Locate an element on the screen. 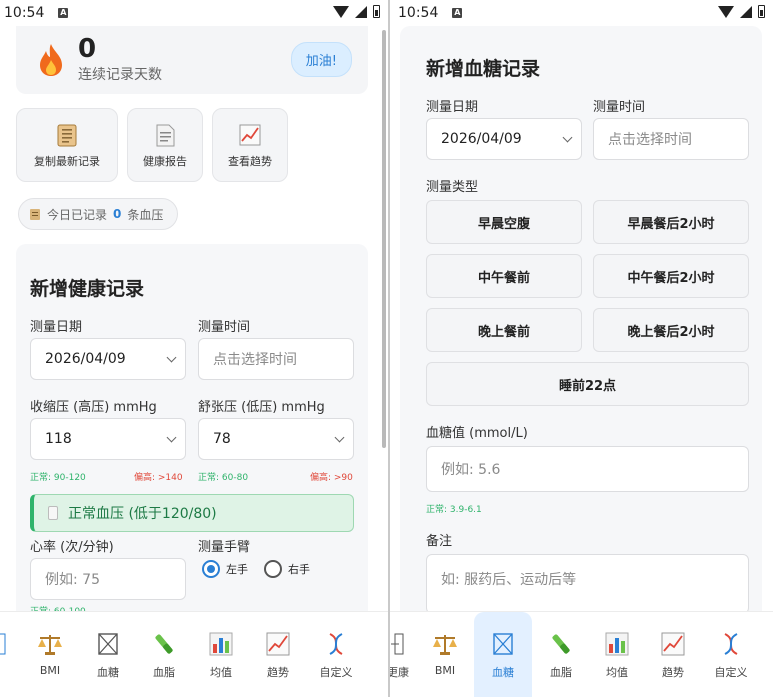 The height and width of the screenshot is (697, 773). type-bedtime-button: 睡前22点 is located at coordinates (587, 384).